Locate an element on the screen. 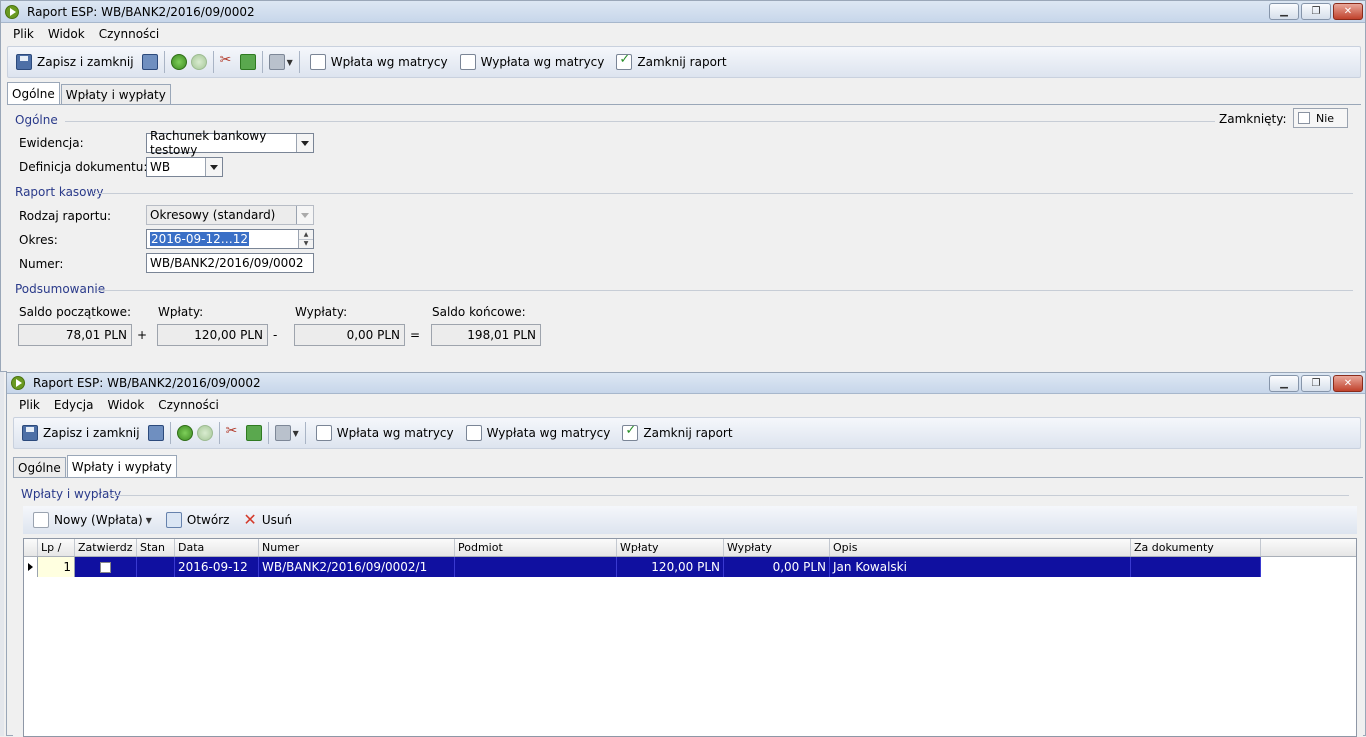 The height and width of the screenshot is (737, 1366). save-icon is located at coordinates (30, 433).